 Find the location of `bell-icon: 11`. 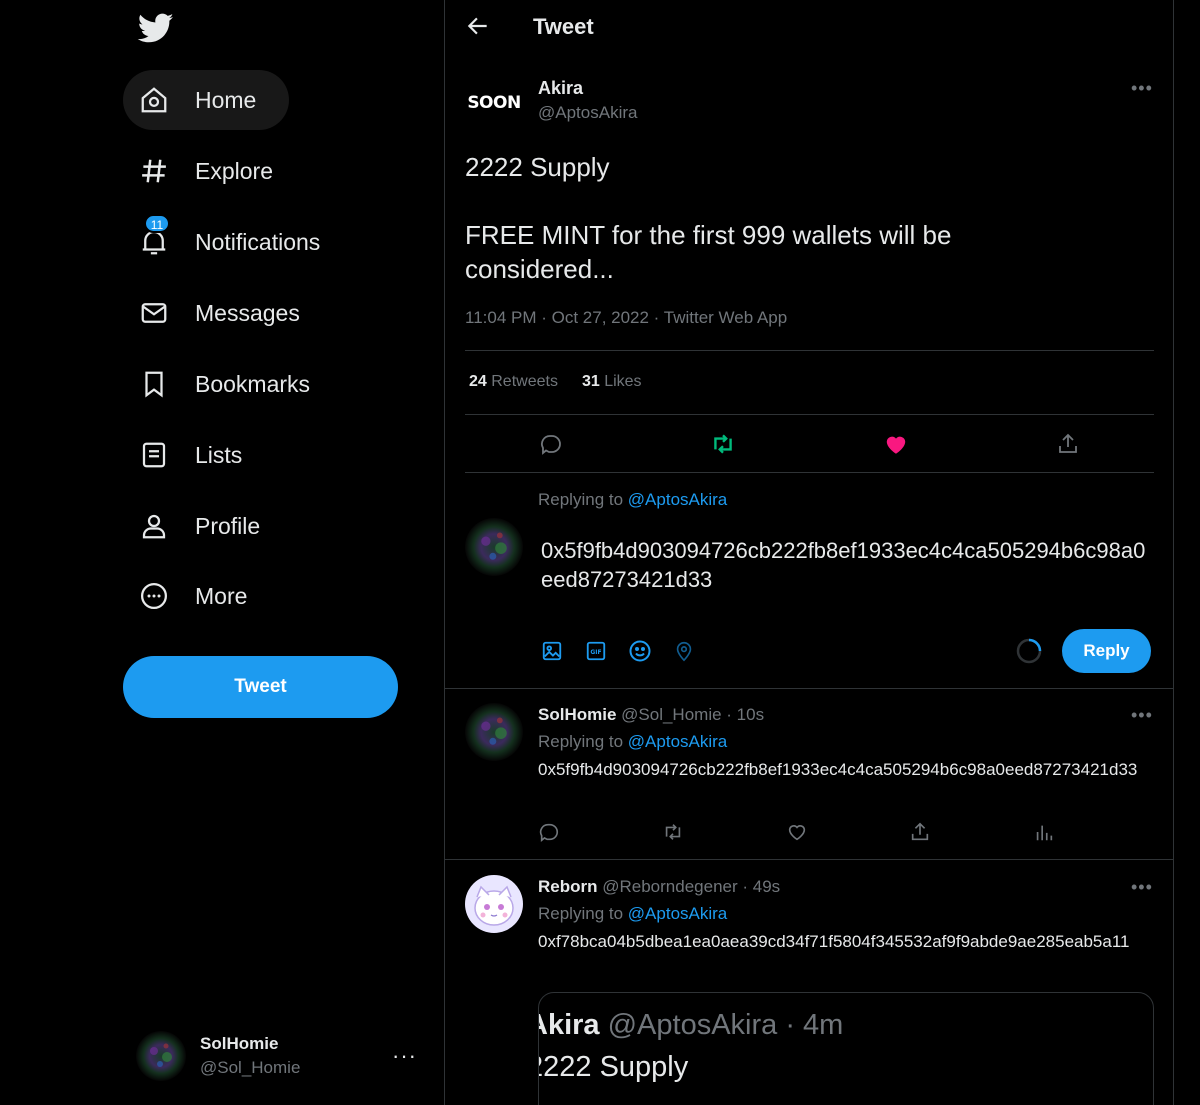

bell-icon: 11 is located at coordinates (154, 236).